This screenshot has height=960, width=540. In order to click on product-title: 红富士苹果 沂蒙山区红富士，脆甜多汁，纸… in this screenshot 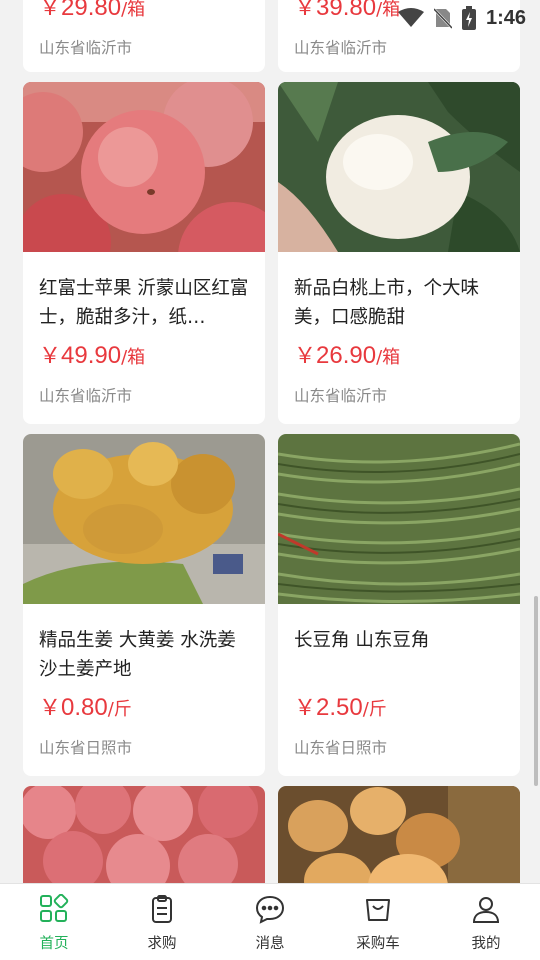, I will do `click(144, 303)`.